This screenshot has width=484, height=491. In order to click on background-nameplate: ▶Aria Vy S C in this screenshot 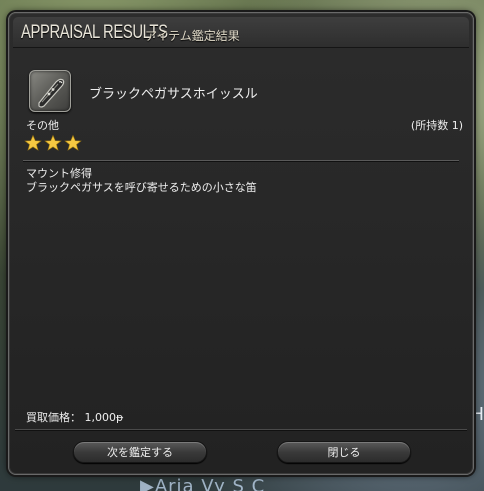, I will do `click(203, 483)`.